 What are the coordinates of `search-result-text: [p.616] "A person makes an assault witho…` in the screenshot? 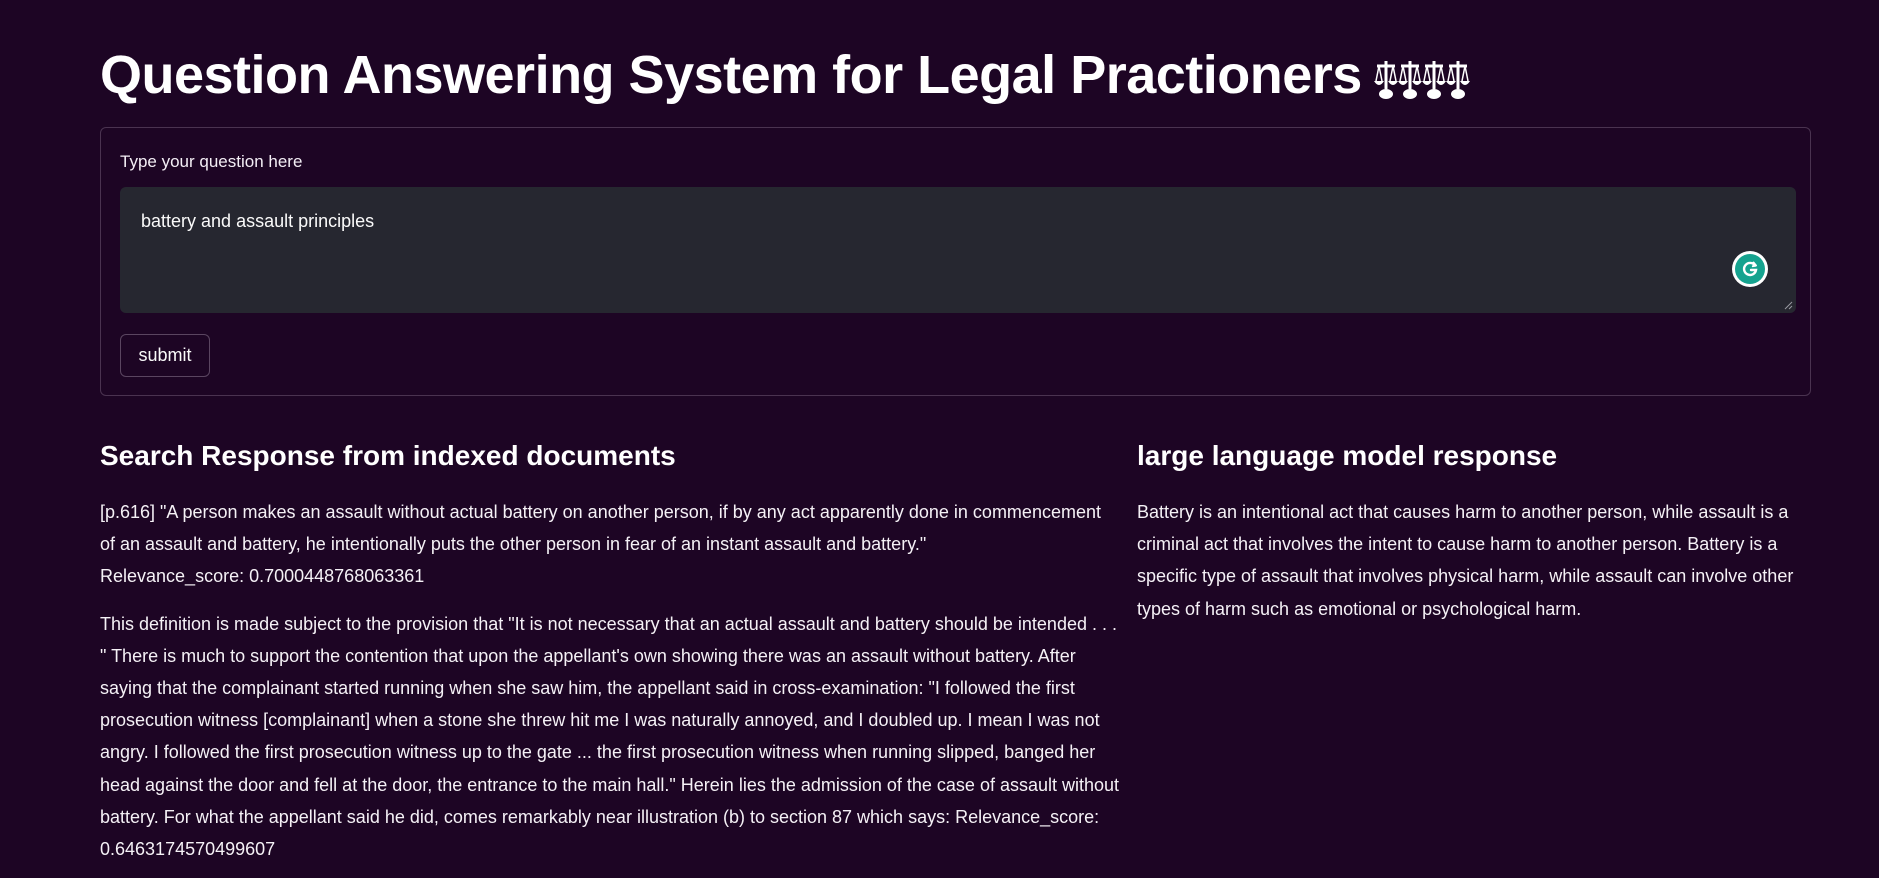 It's located at (600, 528).